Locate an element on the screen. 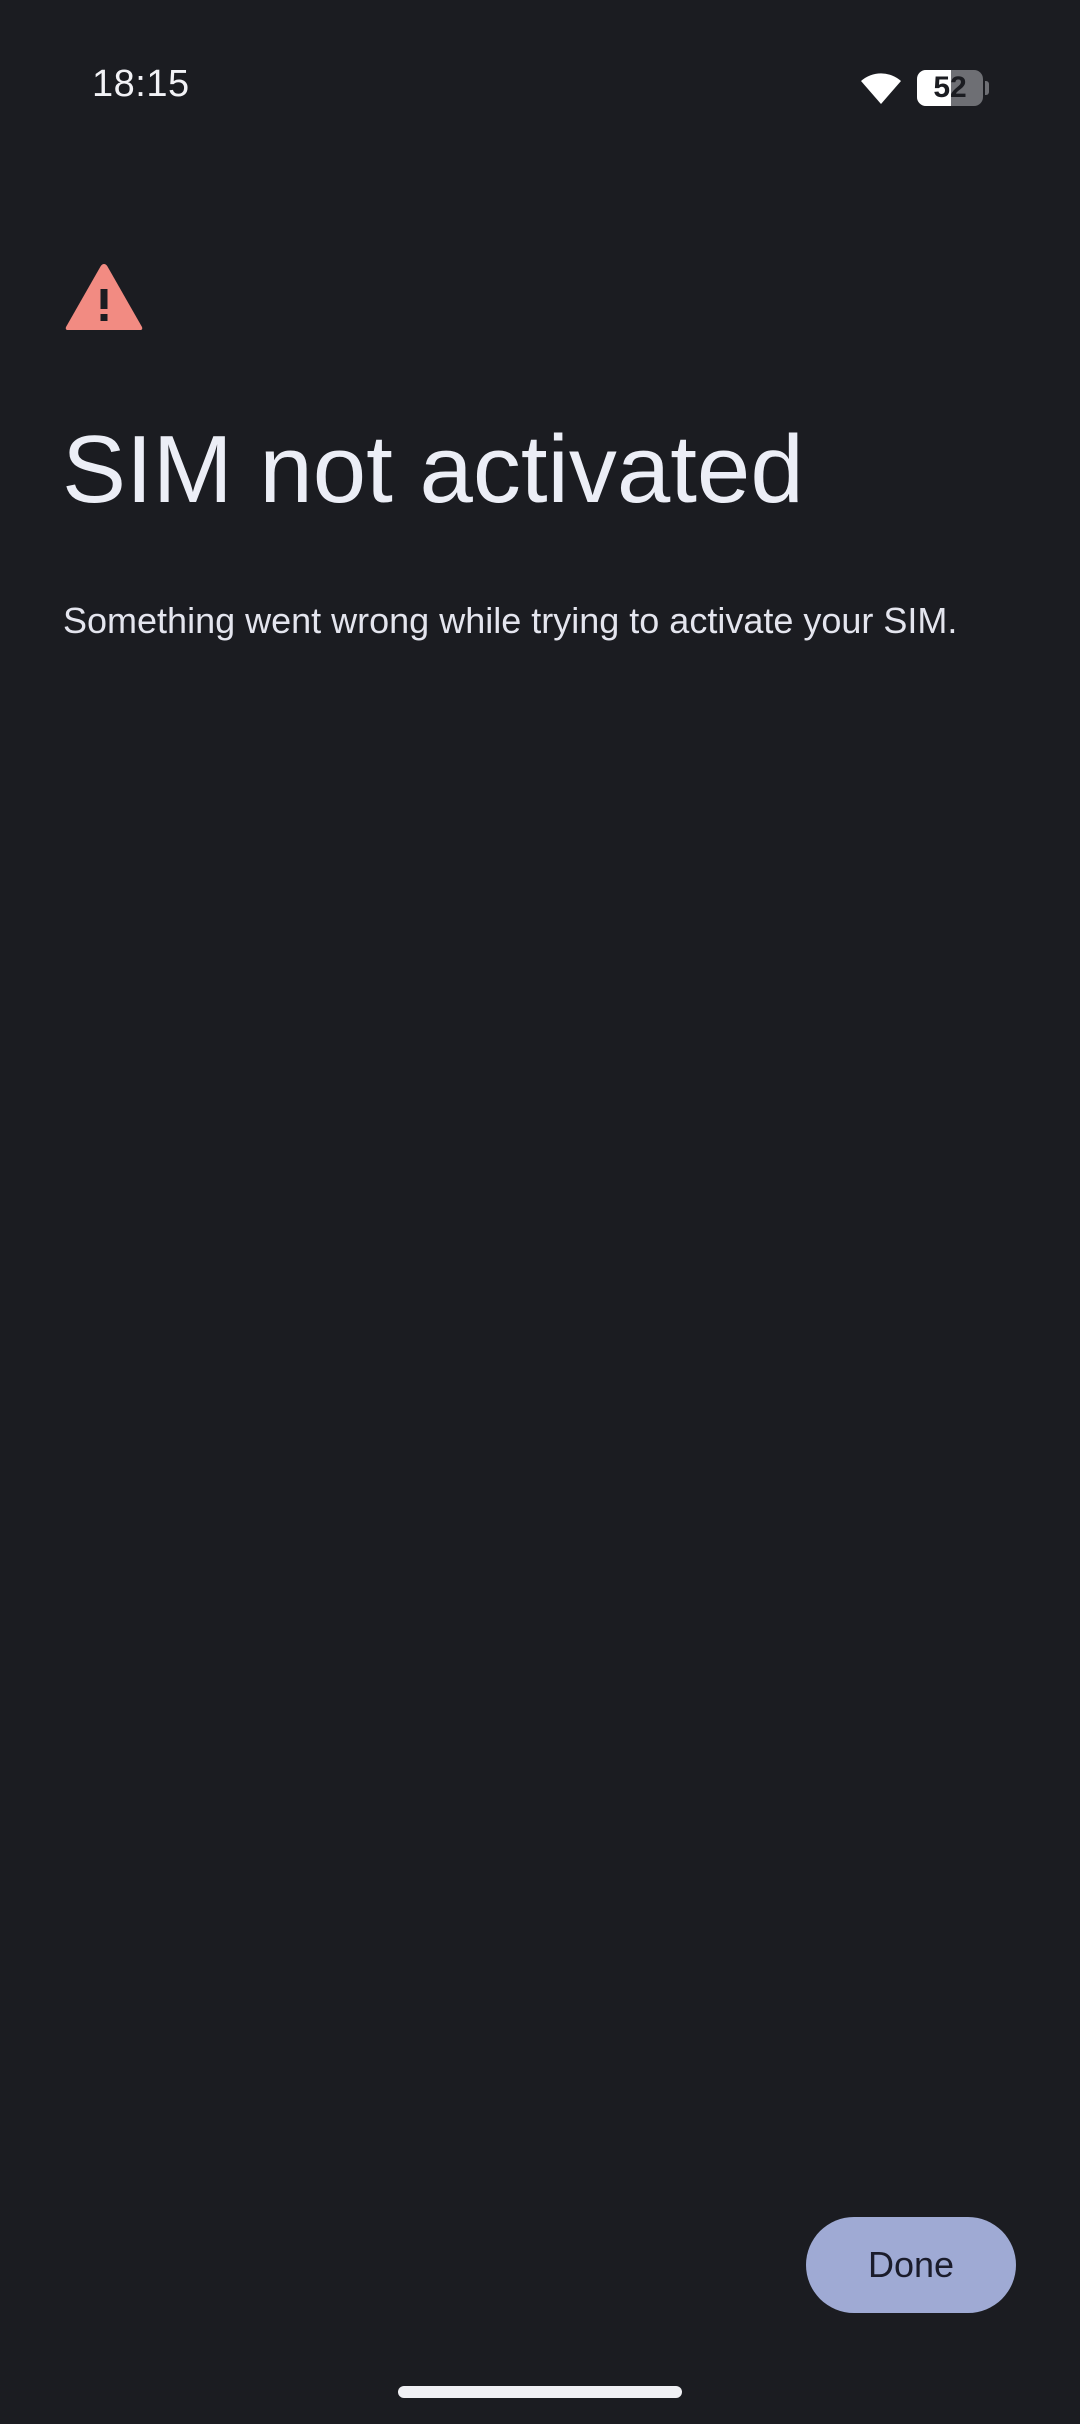 Image resolution: width=1080 pixels, height=2424 pixels. status-bar: 18:15 52 is located at coordinates (540, 75).